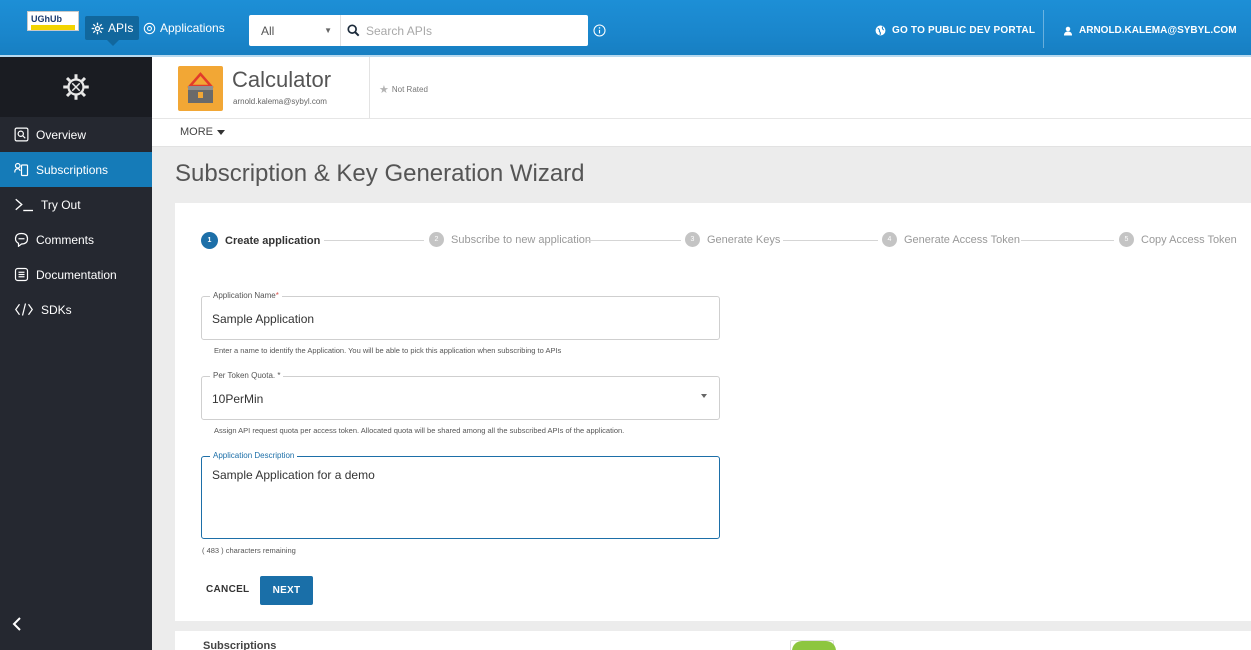 The image size is (1251, 650). Describe the element at coordinates (521, 239) in the screenshot. I see `step-label: Subscribe to new application` at that location.